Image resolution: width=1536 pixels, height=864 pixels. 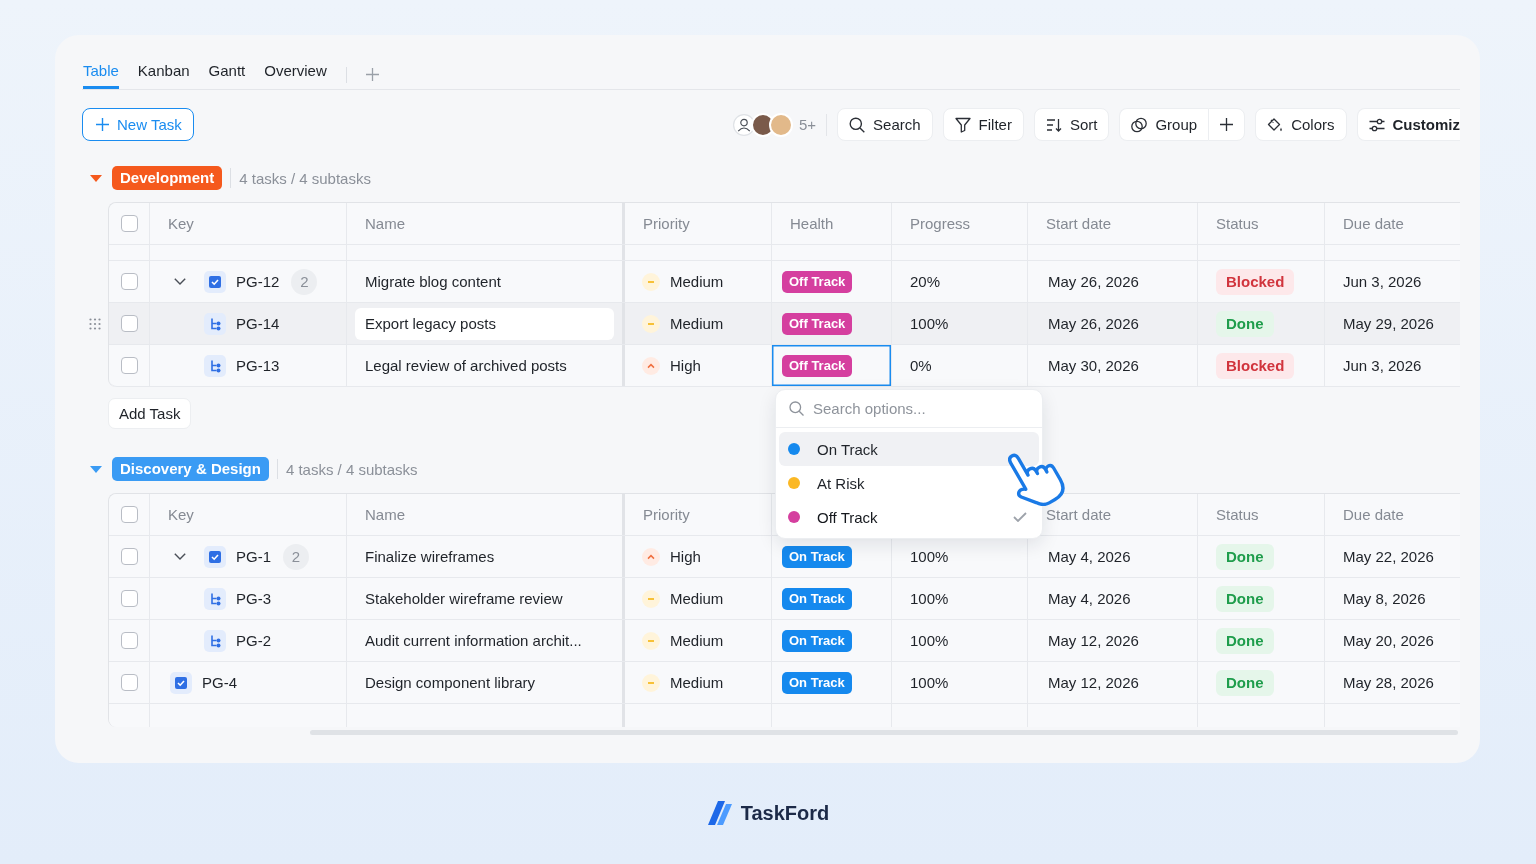 I want to click on table-cell-text: May 8, 2026, so click(x=1384, y=599).